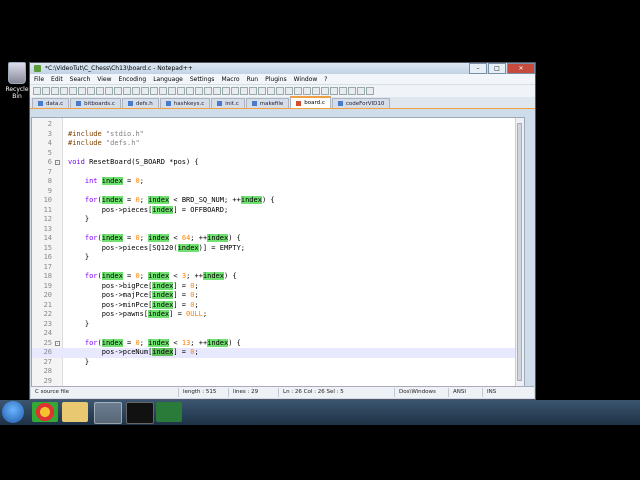 The width and height of the screenshot is (640, 480). Describe the element at coordinates (275, 220) in the screenshot. I see `code-line: 12 }` at that location.